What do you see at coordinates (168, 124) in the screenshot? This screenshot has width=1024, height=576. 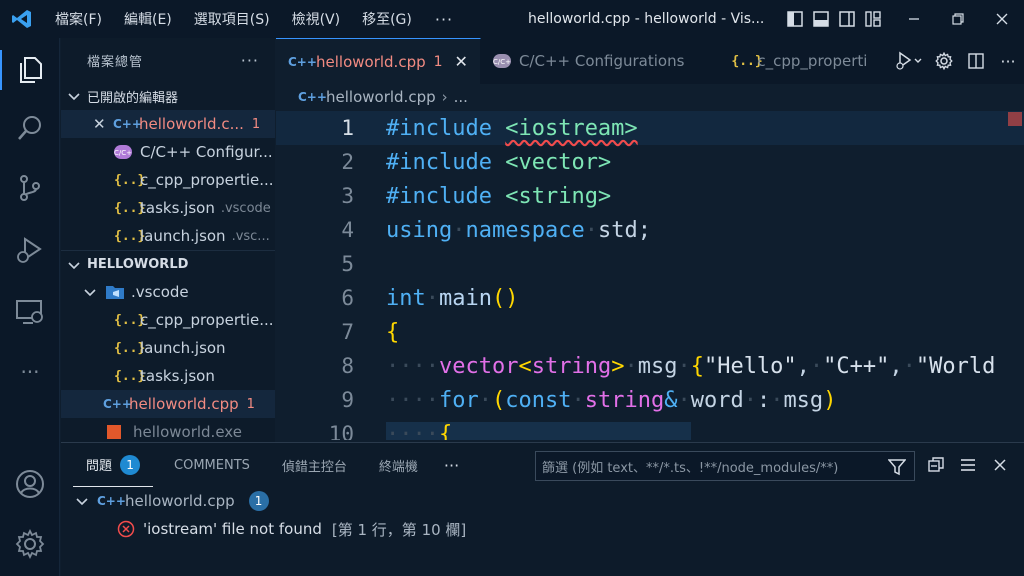 I see `open-editor-item: ✕ C++ helloworld.c... 1` at bounding box center [168, 124].